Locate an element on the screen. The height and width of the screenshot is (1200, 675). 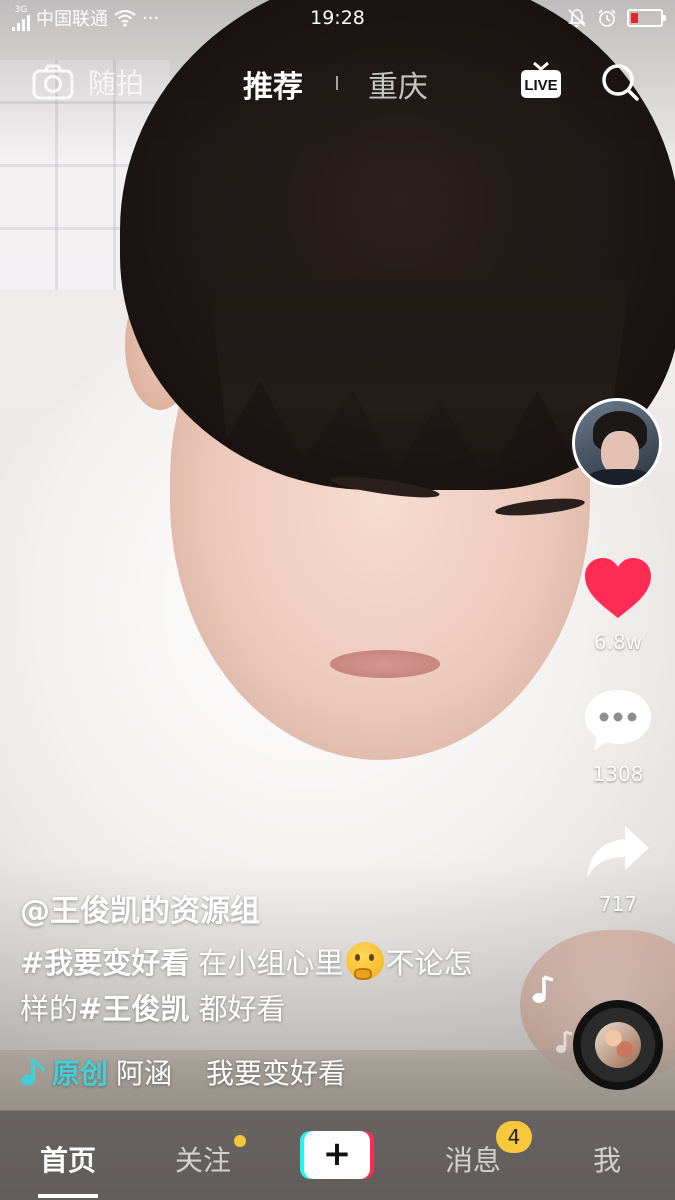
music-note-icon is located at coordinates (33, 1072).